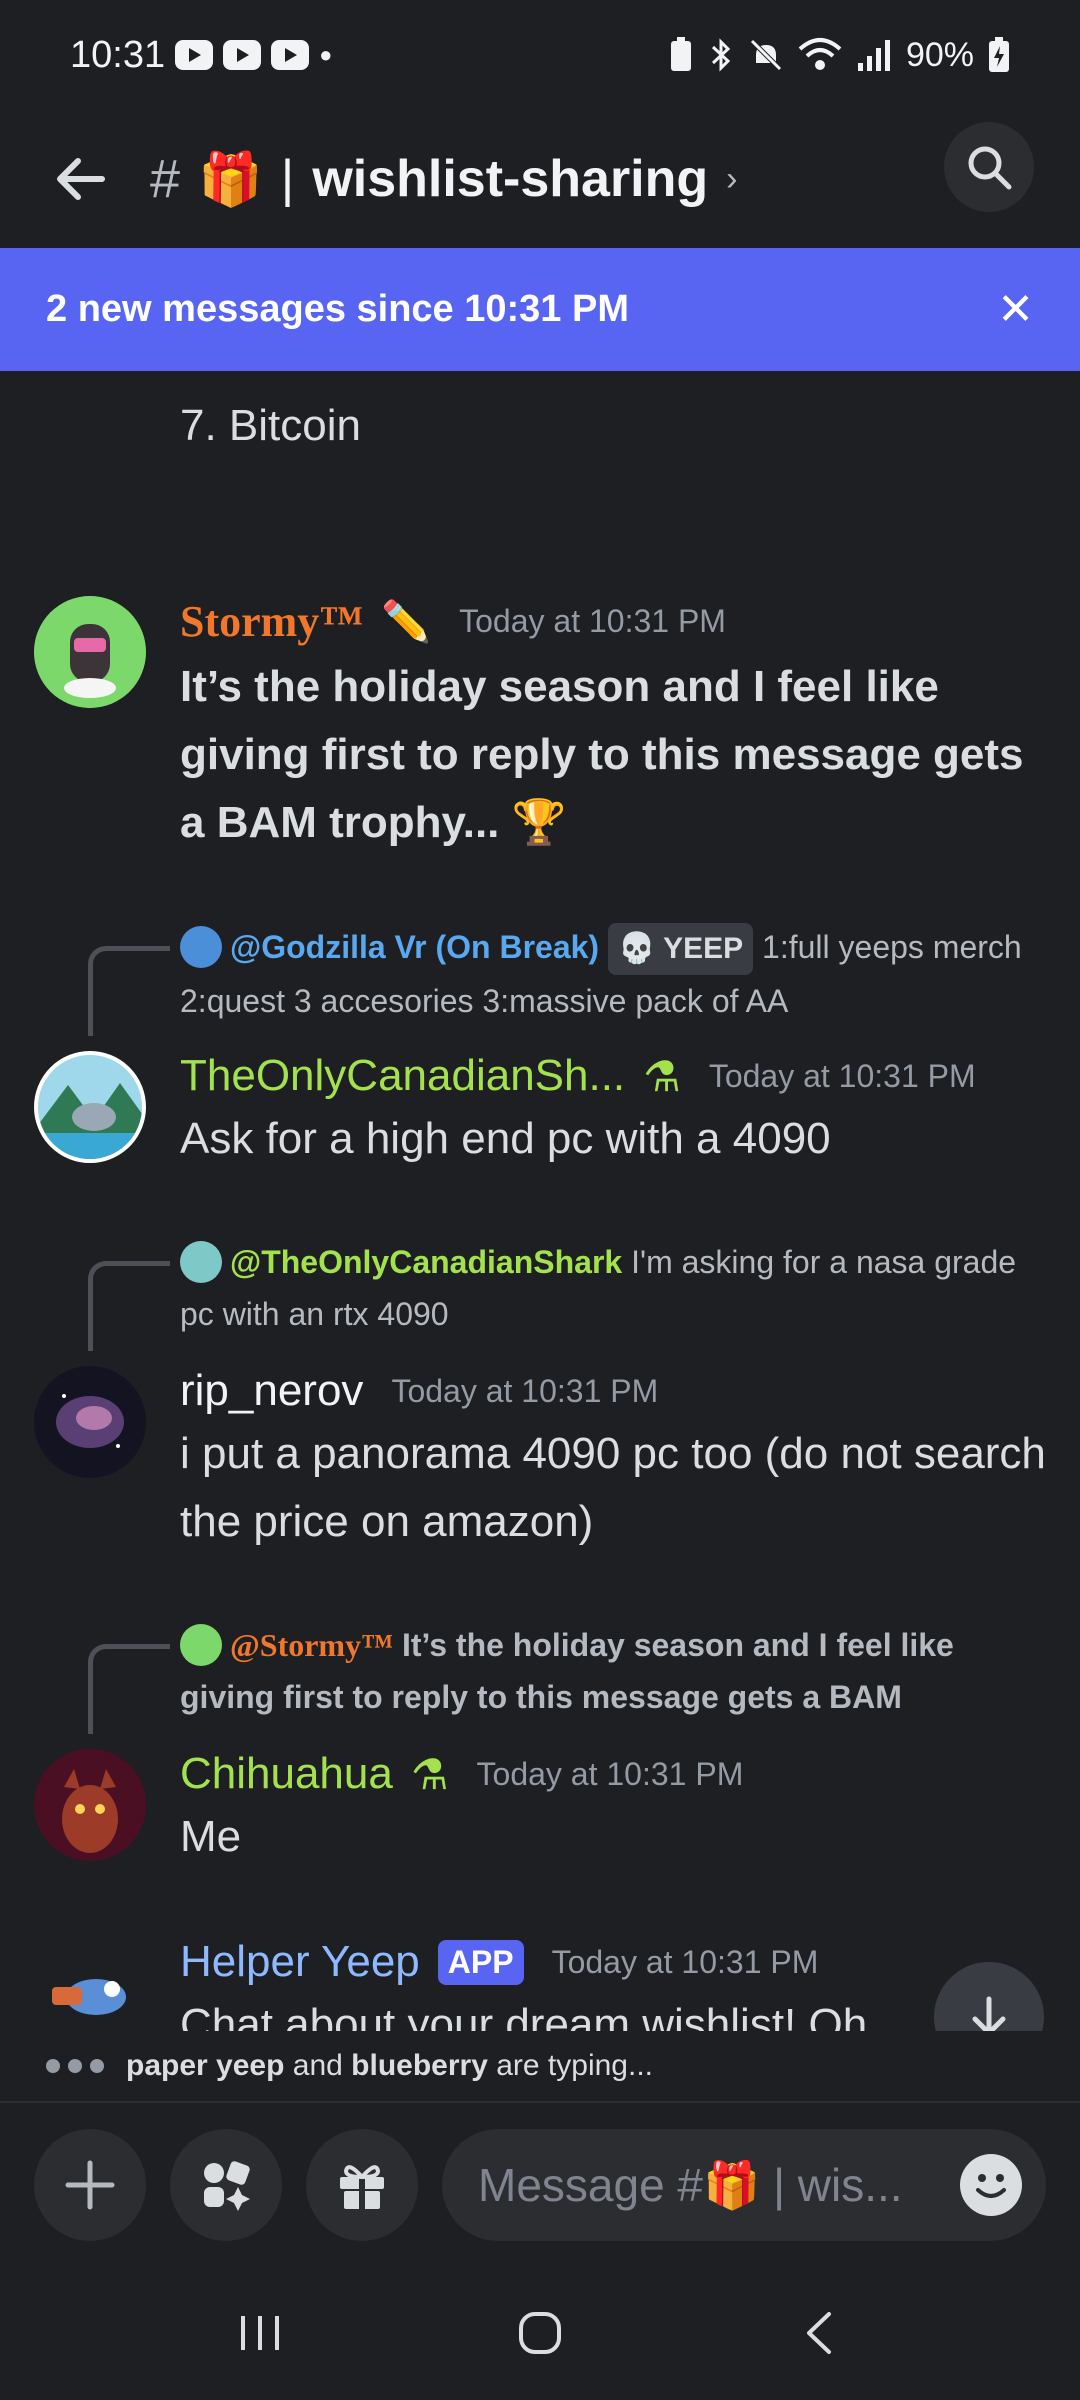 Image resolution: width=1080 pixels, height=2400 pixels. Describe the element at coordinates (118, 54) in the screenshot. I see `clock: 10:31` at that location.